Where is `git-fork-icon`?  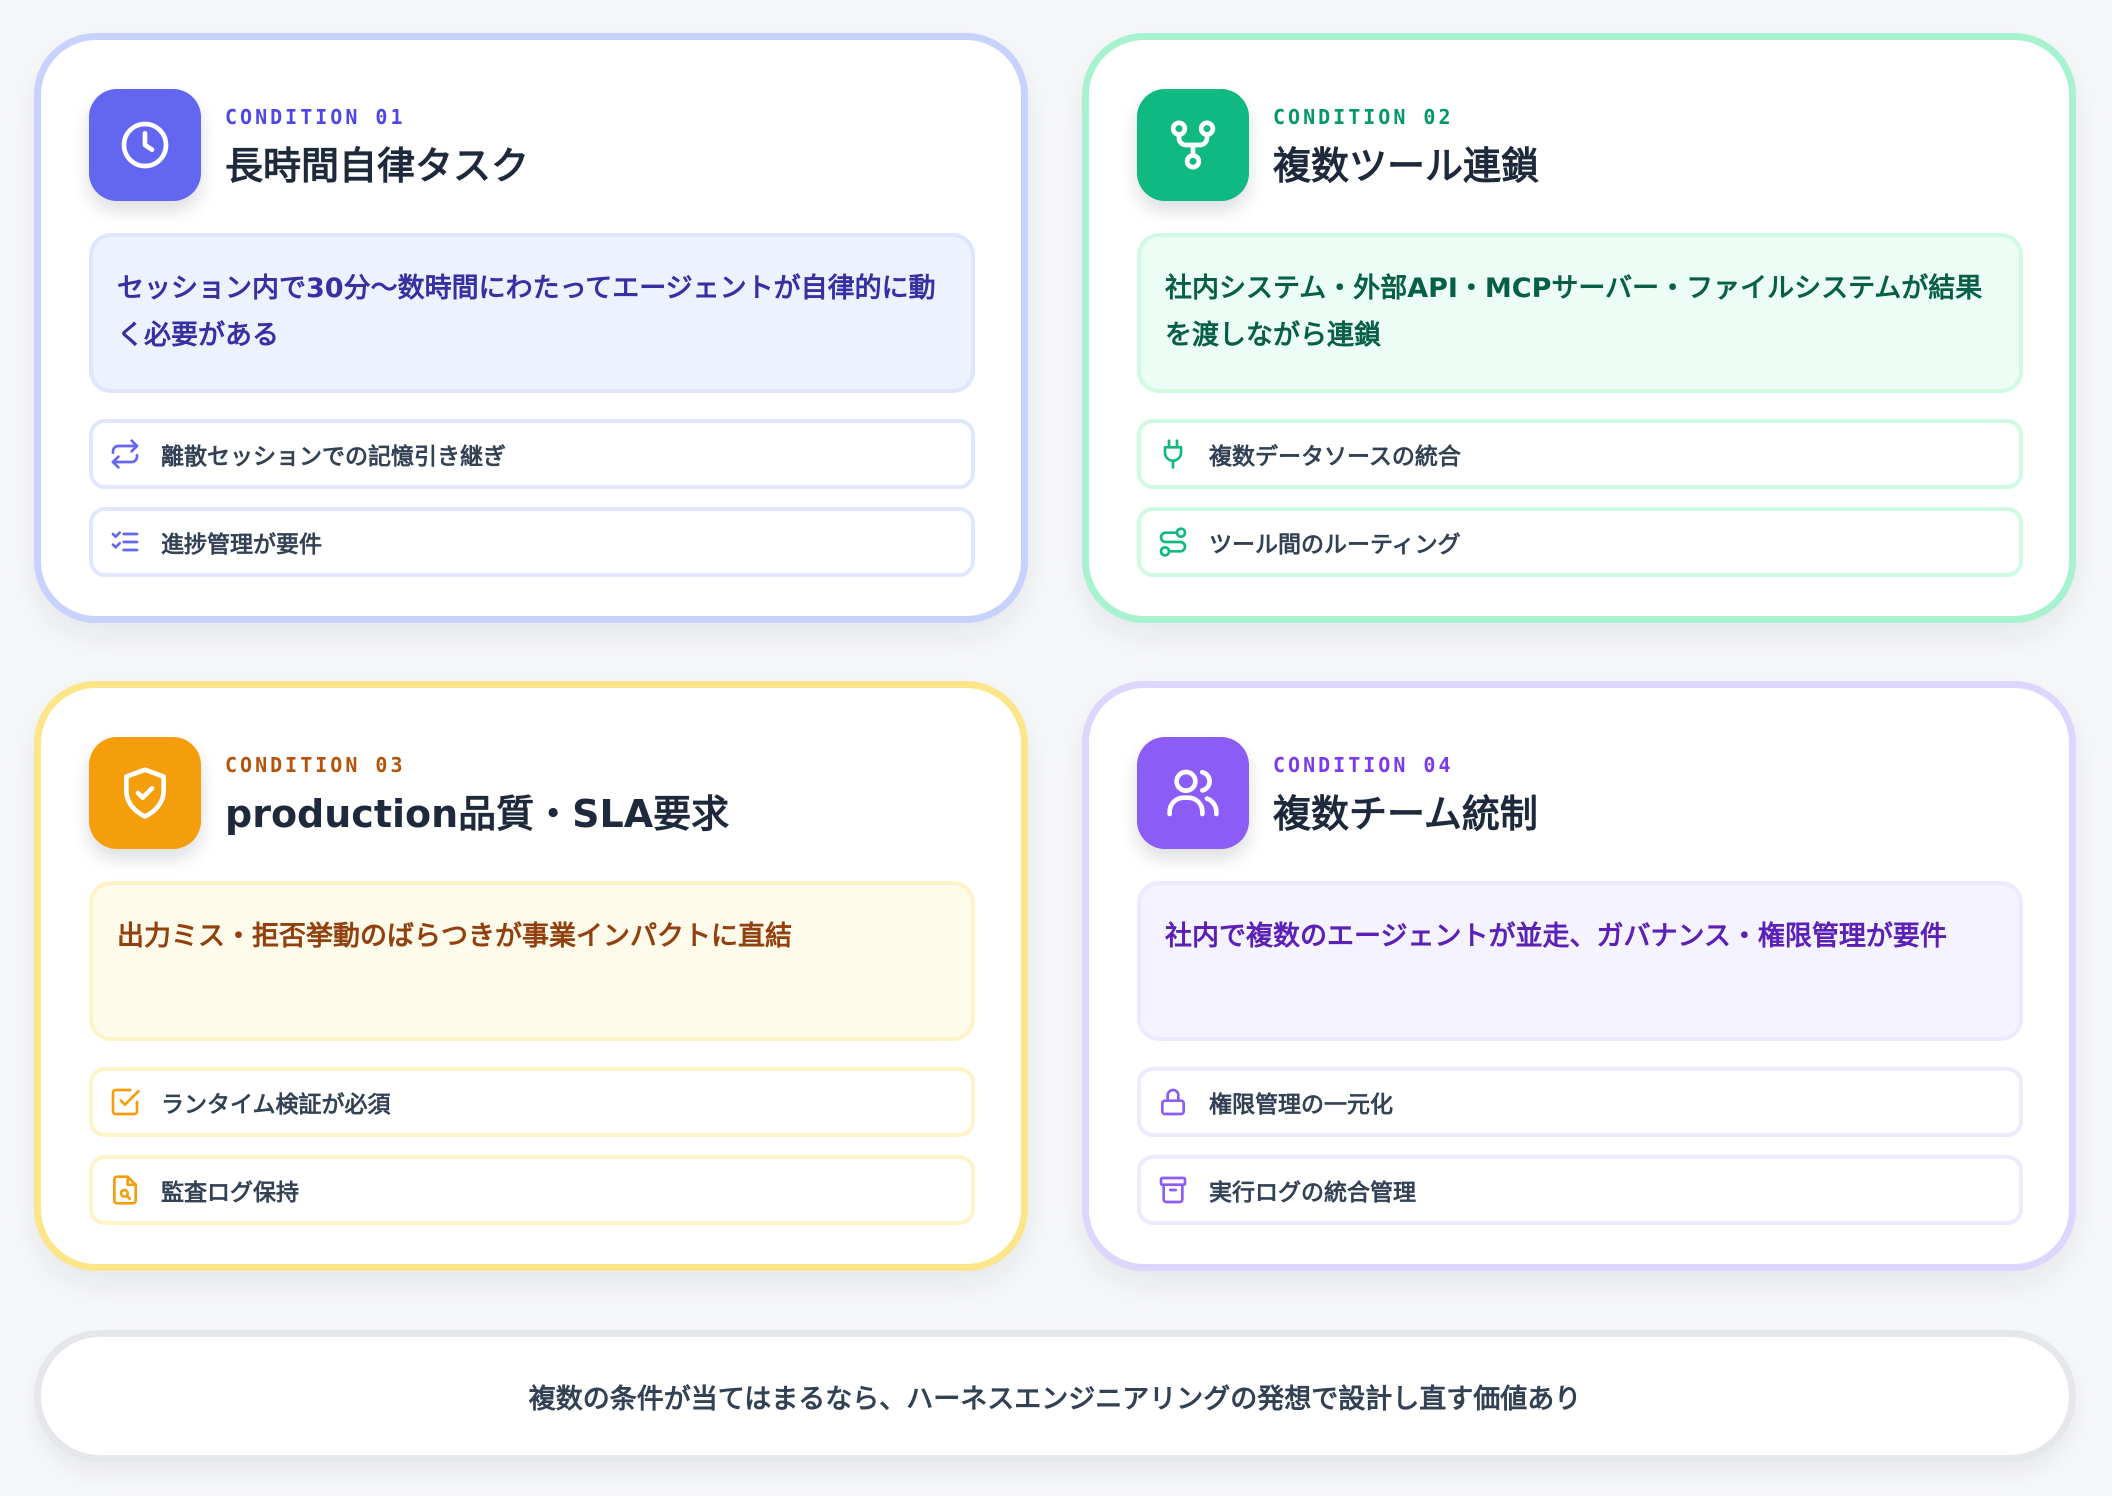
git-fork-icon is located at coordinates (1193, 145).